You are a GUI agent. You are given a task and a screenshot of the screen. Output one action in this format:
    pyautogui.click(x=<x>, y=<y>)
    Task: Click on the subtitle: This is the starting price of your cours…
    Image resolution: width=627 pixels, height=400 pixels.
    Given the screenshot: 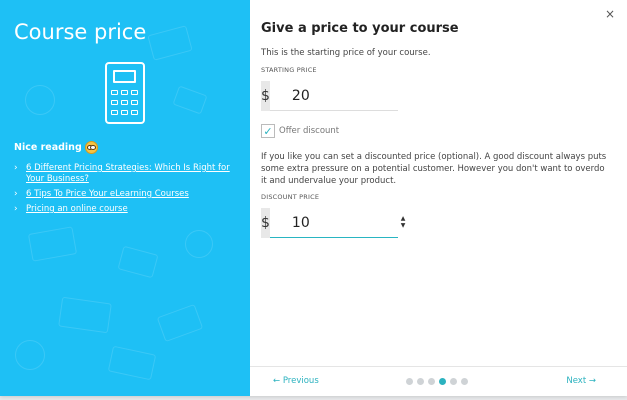 What is the action you would take?
    pyautogui.click(x=346, y=53)
    